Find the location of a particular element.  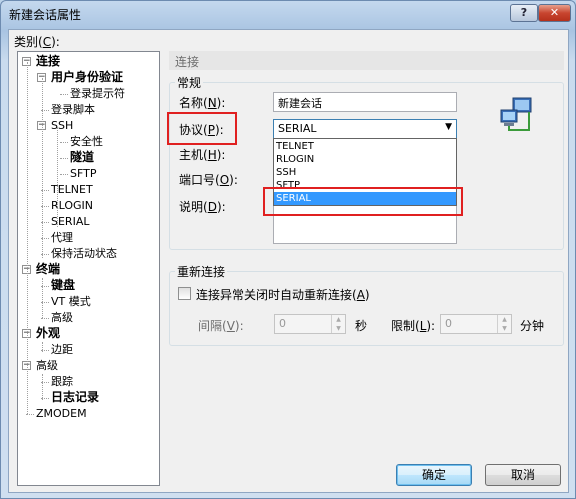

protocol-label-annotation is located at coordinates (202, 128).